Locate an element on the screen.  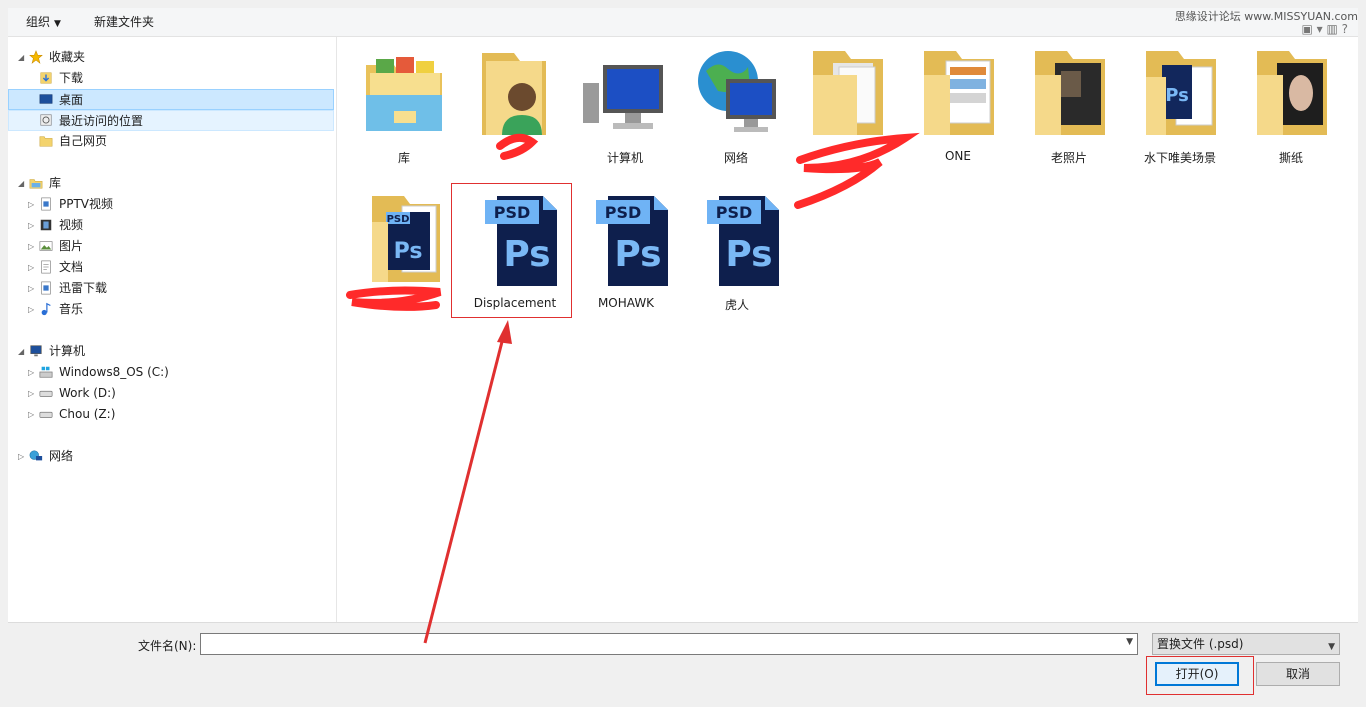
nav-item-label: 文档 is located at coordinates (71, 267).